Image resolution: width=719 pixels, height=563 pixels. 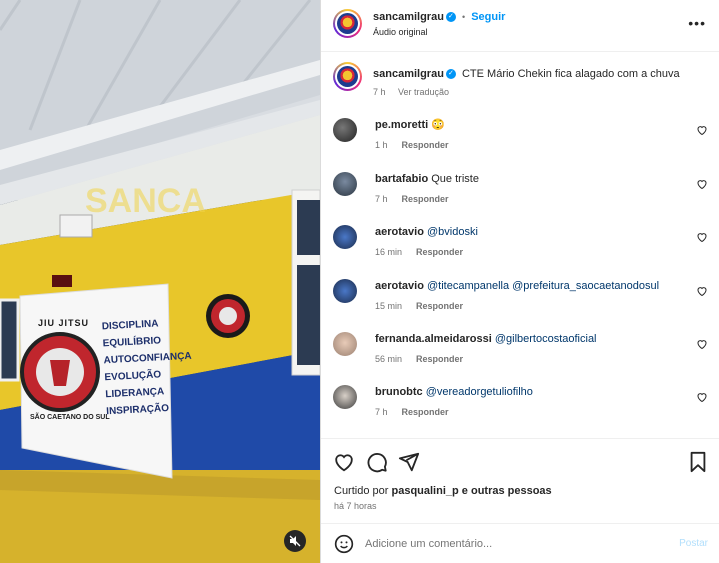 What do you see at coordinates (525, 245) in the screenshot?
I see `comment-item: aerotavio @bvidoski 16 min Responder` at bounding box center [525, 245].